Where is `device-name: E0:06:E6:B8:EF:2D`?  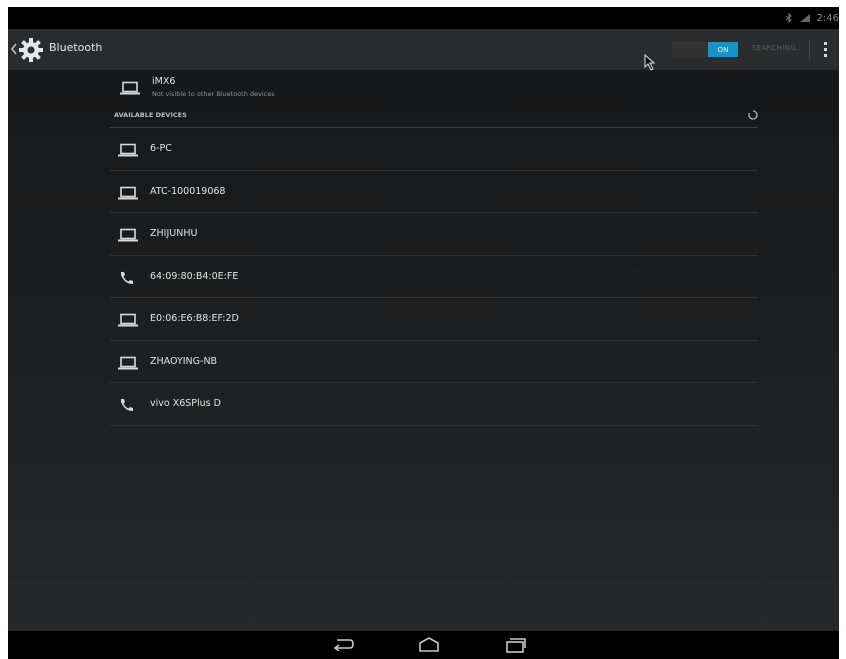
device-name: E0:06:E6:B8:EF:2D is located at coordinates (194, 318).